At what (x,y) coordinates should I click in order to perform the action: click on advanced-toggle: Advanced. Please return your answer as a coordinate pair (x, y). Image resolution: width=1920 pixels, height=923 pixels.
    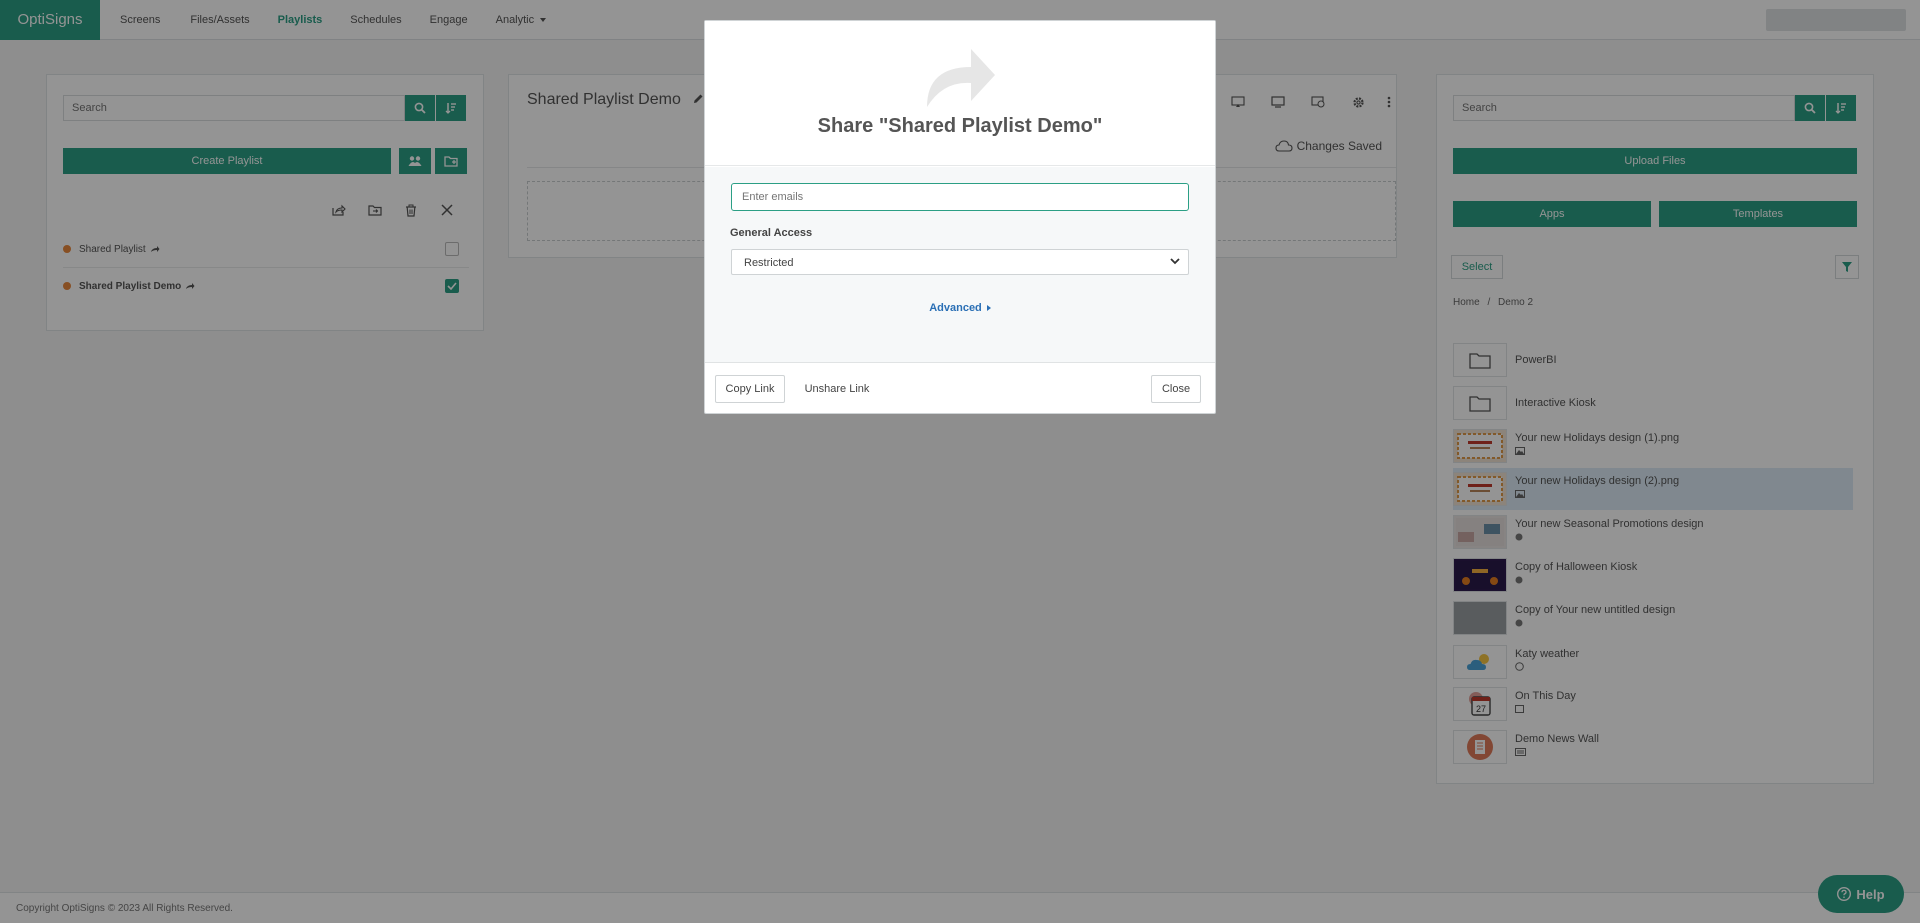
    Looking at the image, I should click on (960, 308).